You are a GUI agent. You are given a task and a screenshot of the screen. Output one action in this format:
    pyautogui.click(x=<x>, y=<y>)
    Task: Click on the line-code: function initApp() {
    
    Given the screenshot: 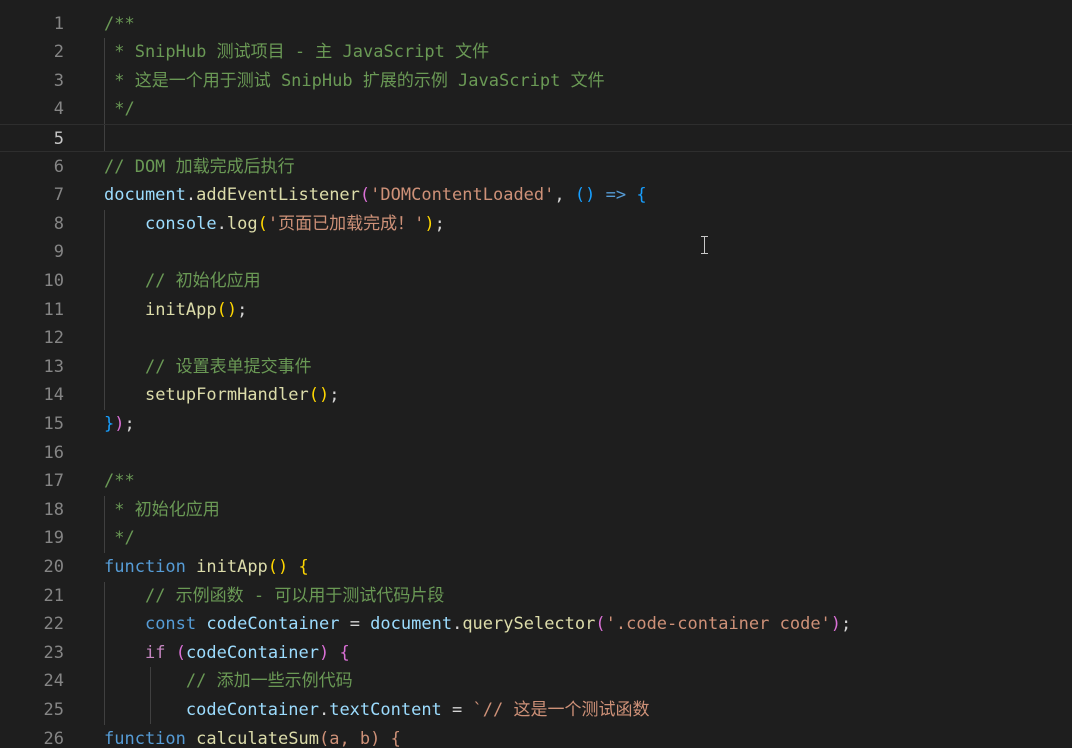 What is the action you would take?
    pyautogui.click(x=206, y=567)
    